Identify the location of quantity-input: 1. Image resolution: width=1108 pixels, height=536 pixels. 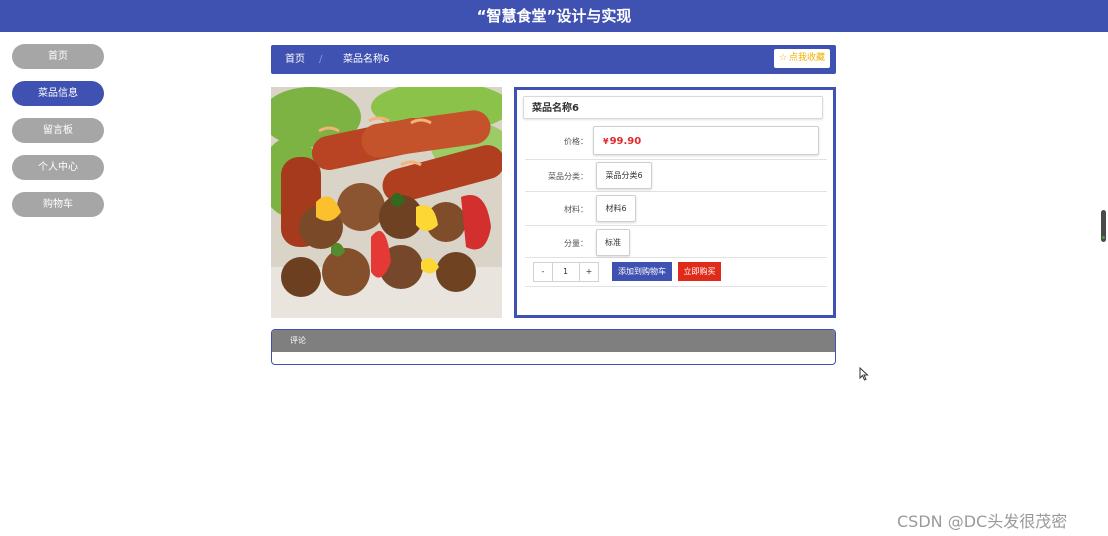
(565, 272).